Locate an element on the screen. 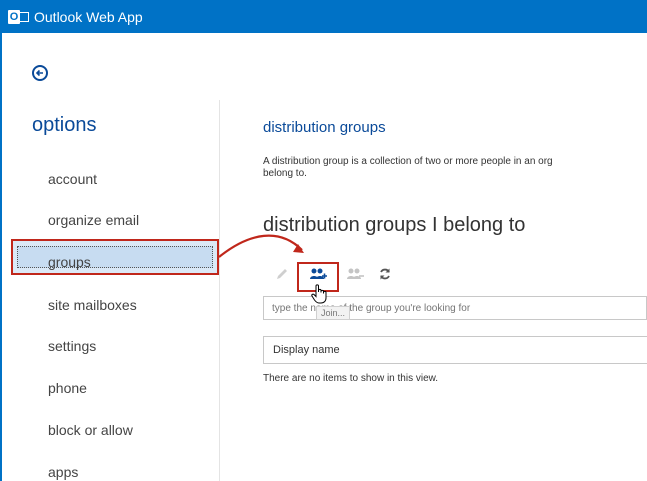 This screenshot has height=481, width=647. hand-cursor-icon is located at coordinates (320, 296).